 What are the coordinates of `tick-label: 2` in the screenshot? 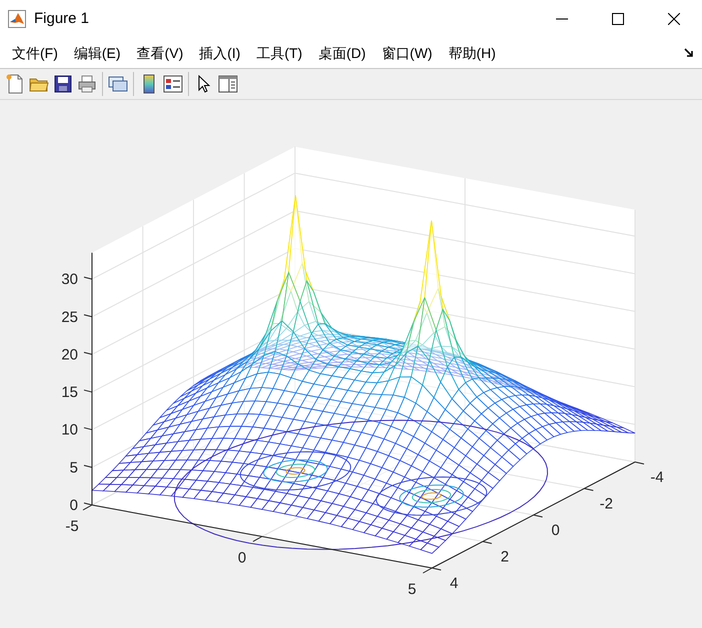 It's located at (504, 557).